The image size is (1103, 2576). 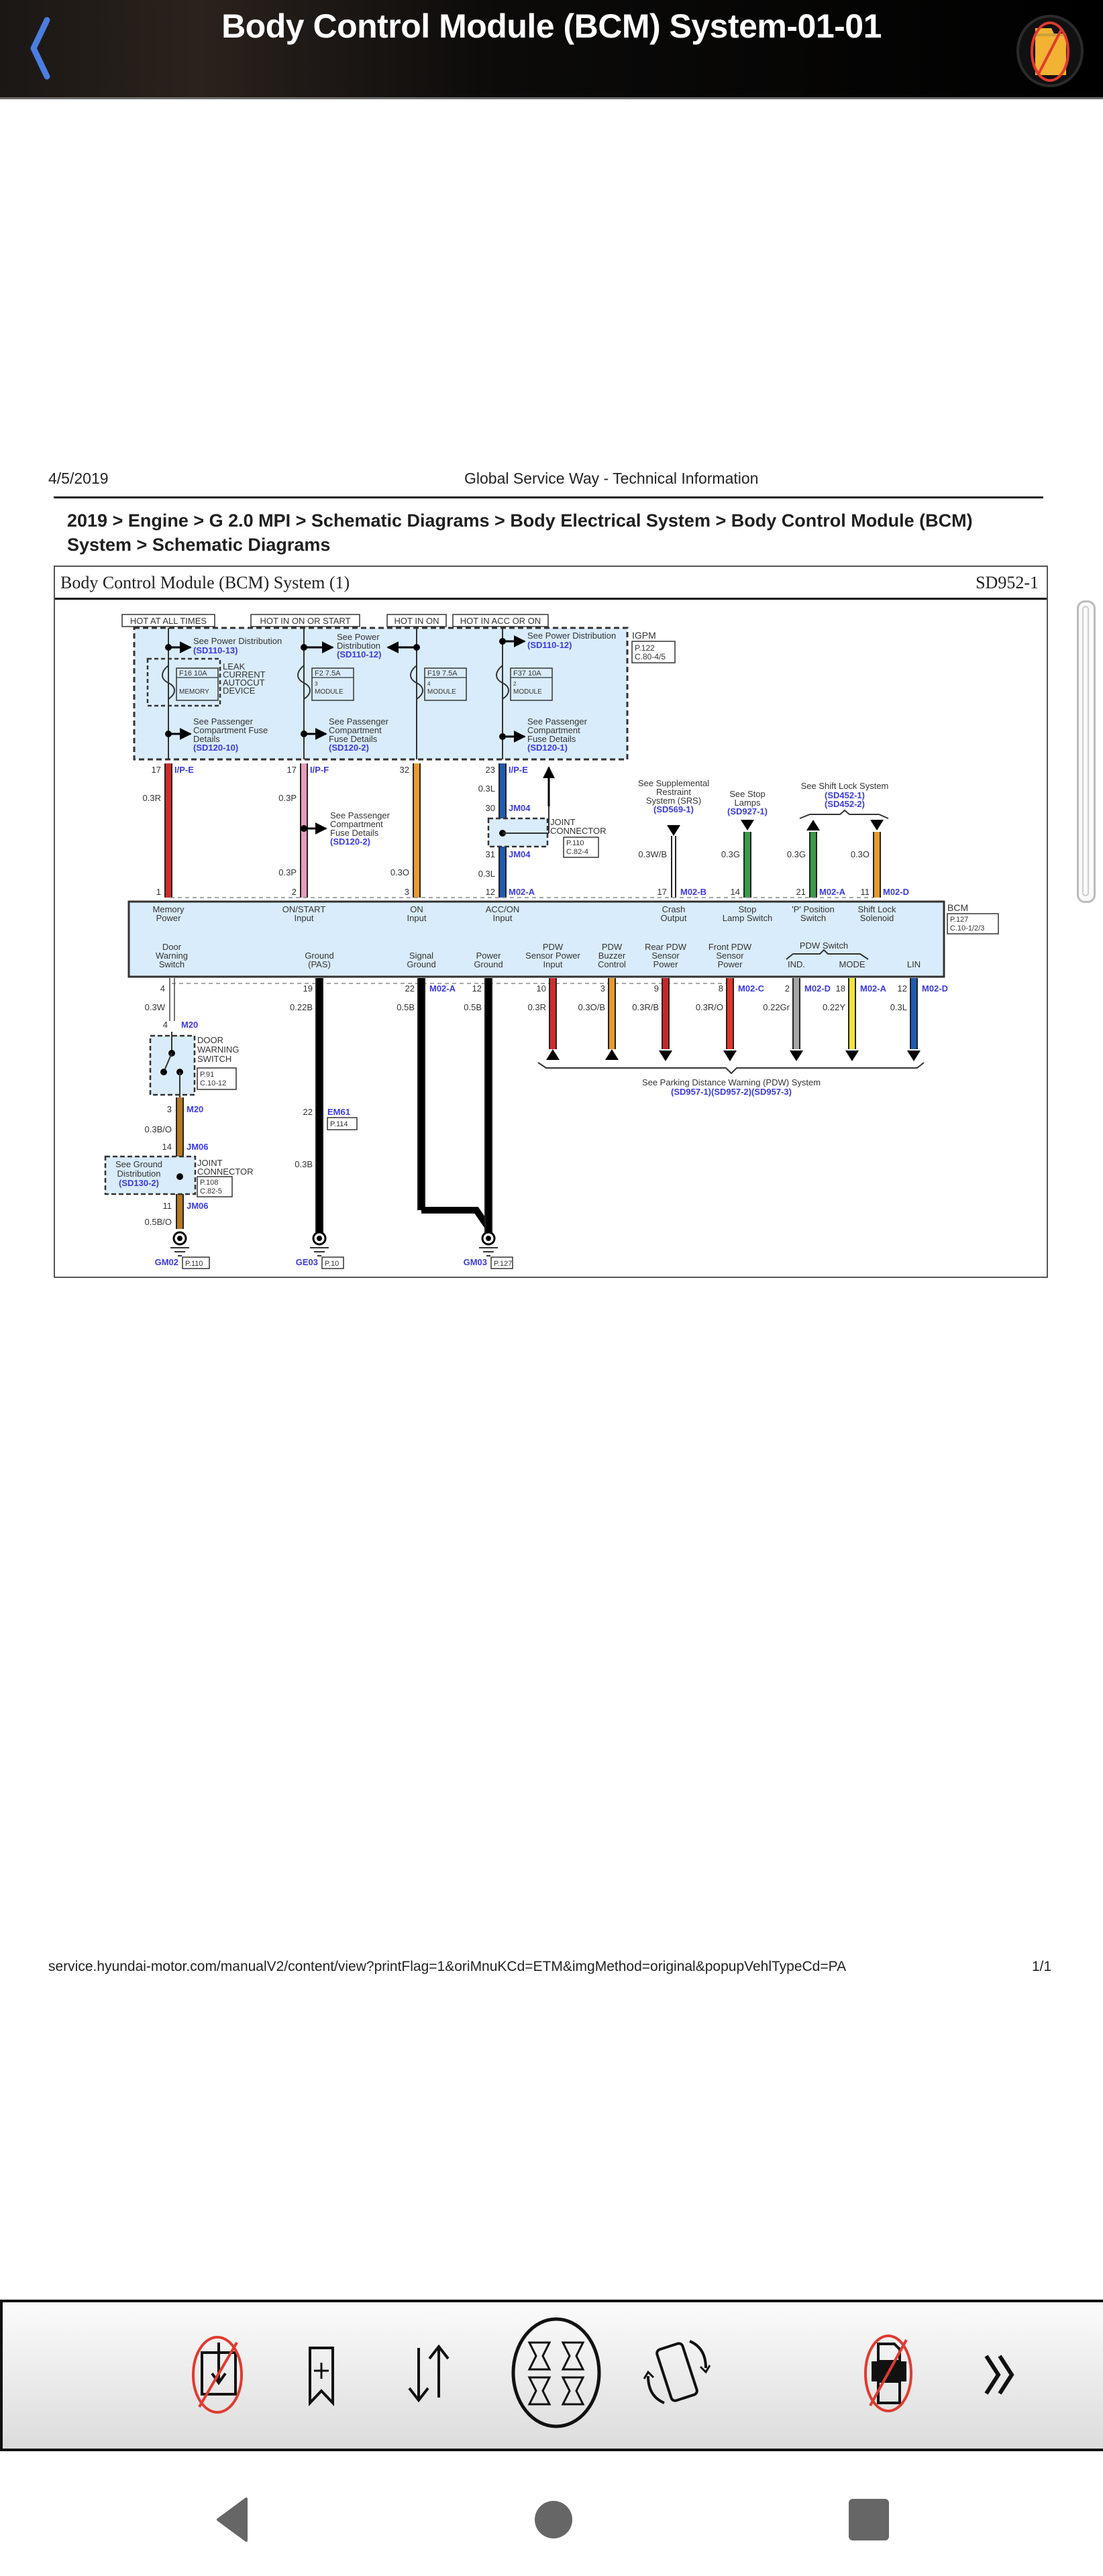 I want to click on folder-button, so click(x=1050, y=51).